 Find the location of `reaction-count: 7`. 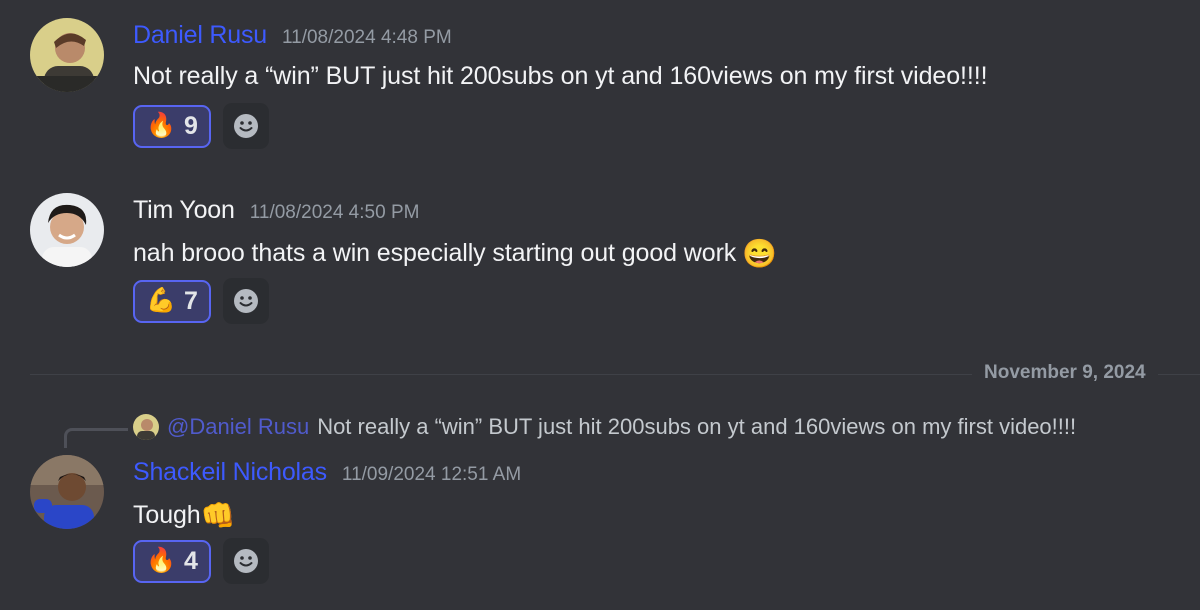

reaction-count: 7 is located at coordinates (190, 300).